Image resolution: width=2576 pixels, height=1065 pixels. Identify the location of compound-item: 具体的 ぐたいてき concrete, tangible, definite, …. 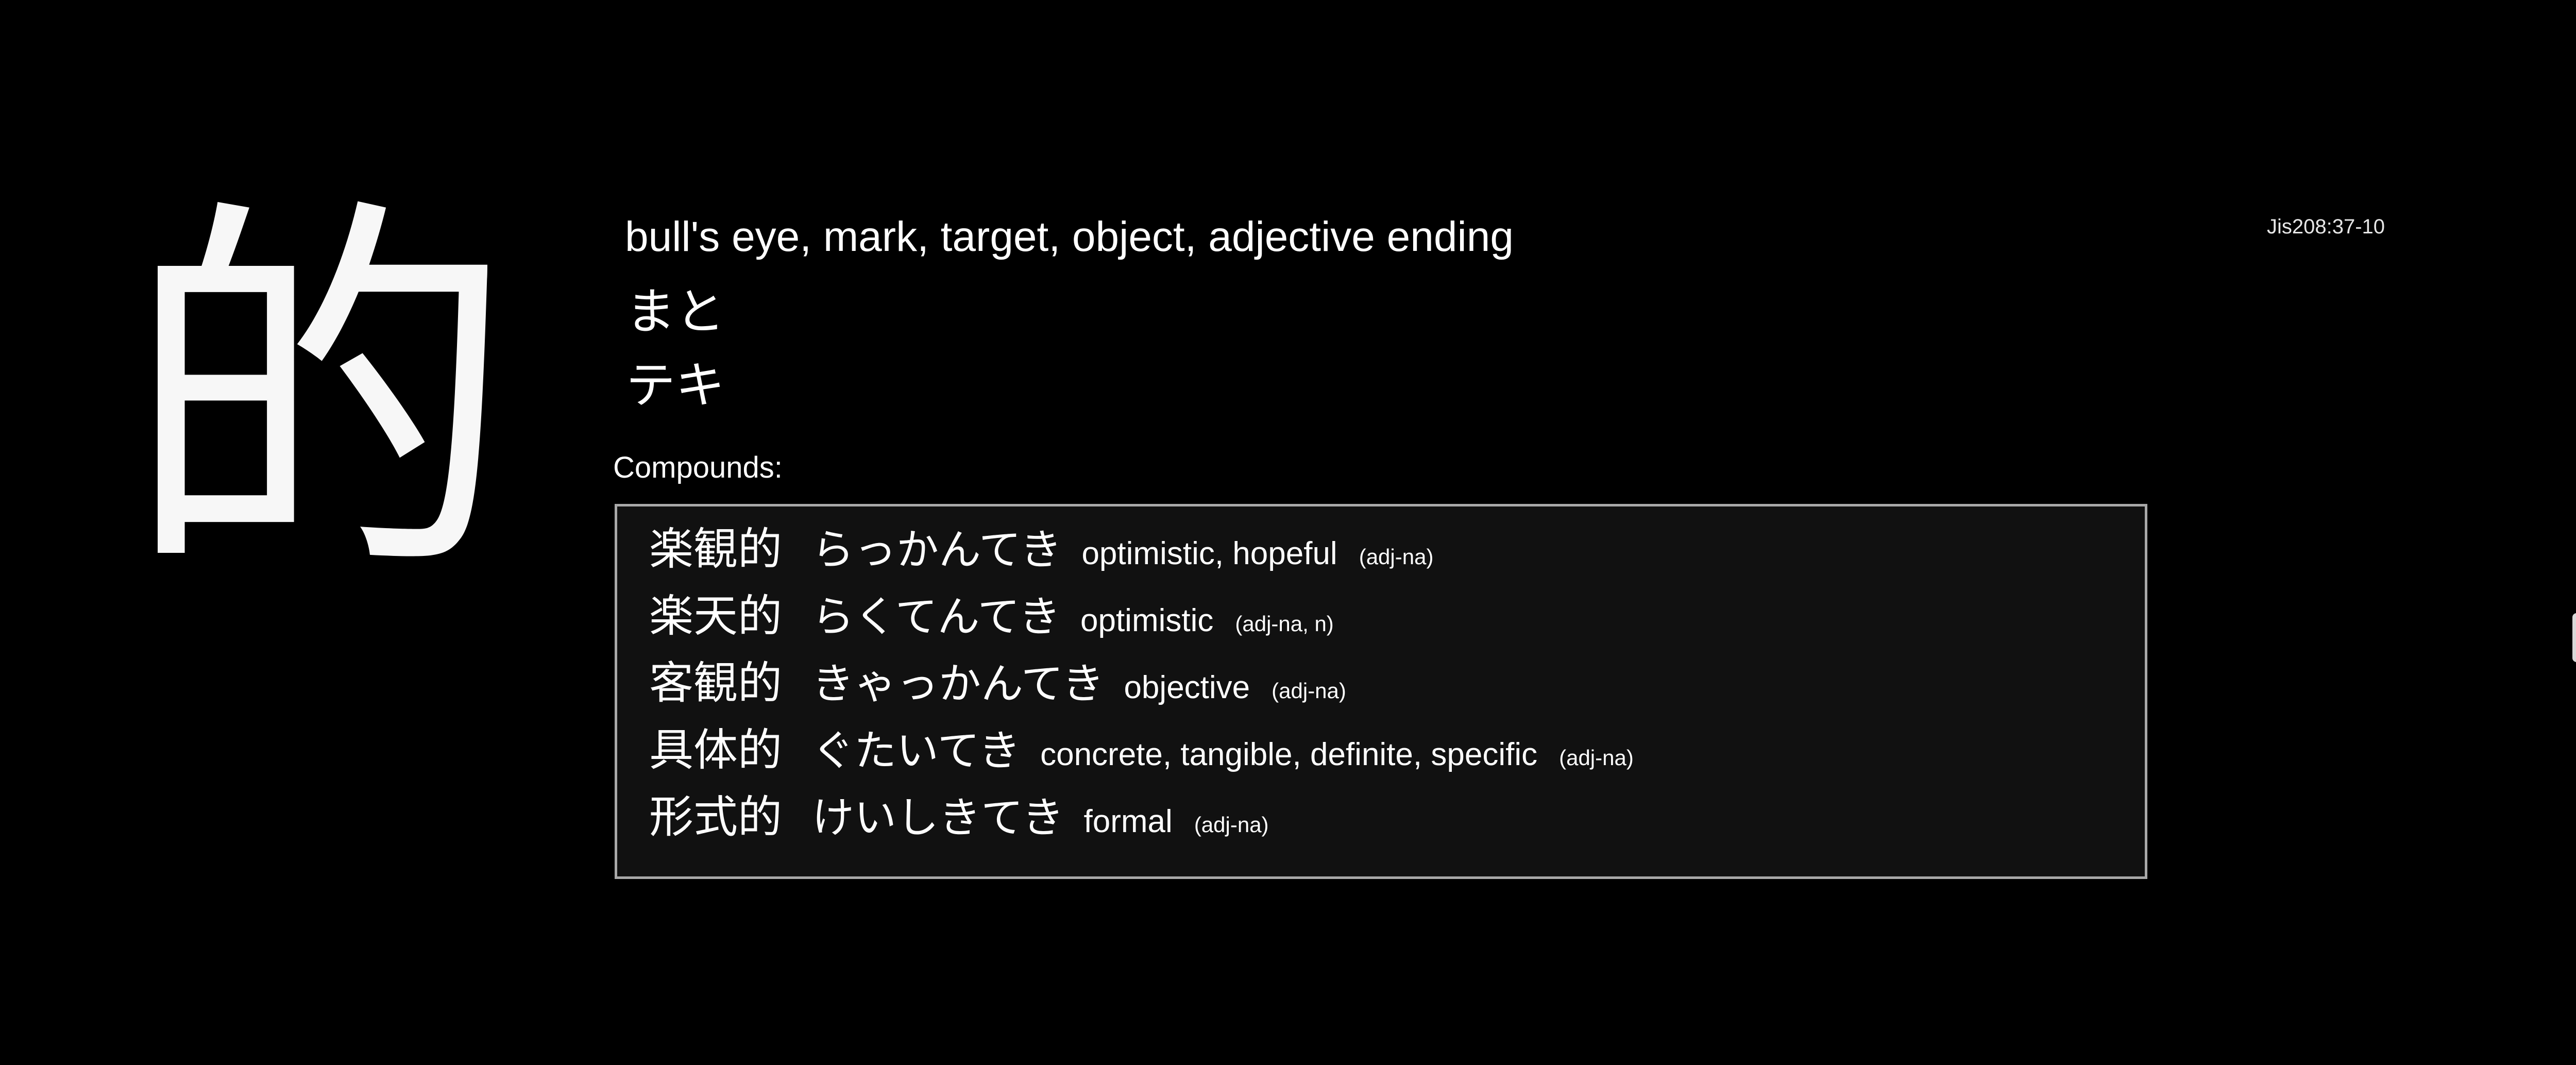
(1397, 750).